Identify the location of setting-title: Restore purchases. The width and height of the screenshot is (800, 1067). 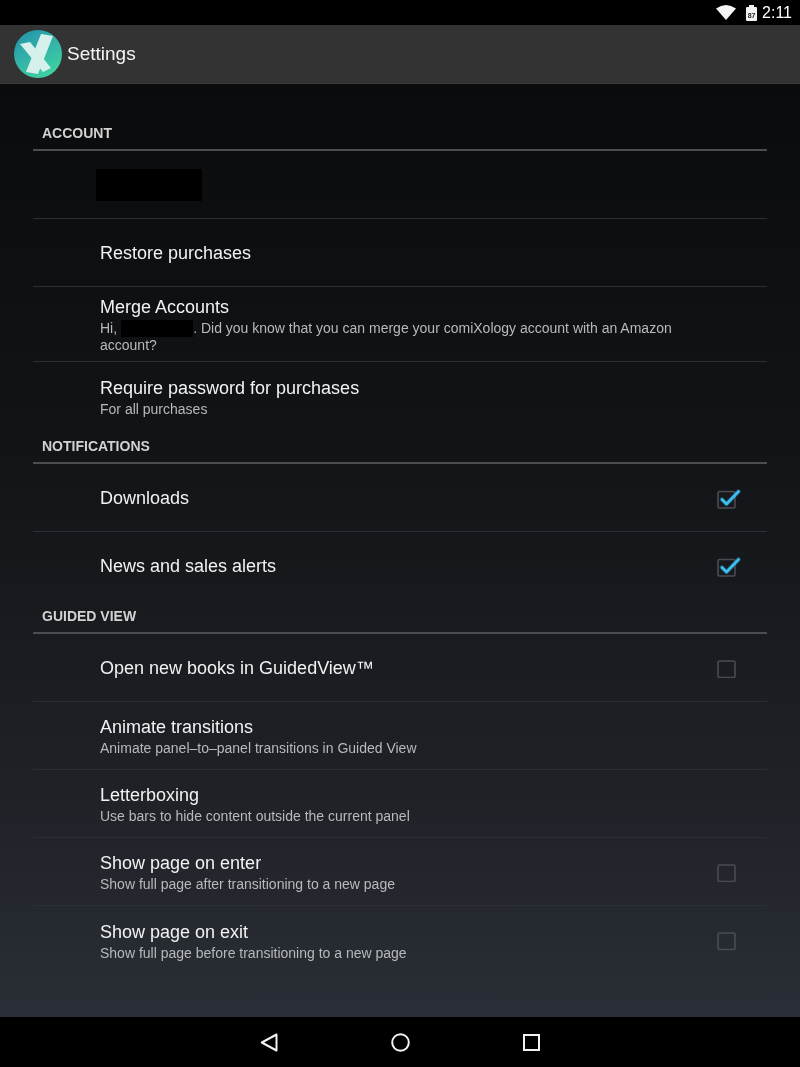
(176, 252).